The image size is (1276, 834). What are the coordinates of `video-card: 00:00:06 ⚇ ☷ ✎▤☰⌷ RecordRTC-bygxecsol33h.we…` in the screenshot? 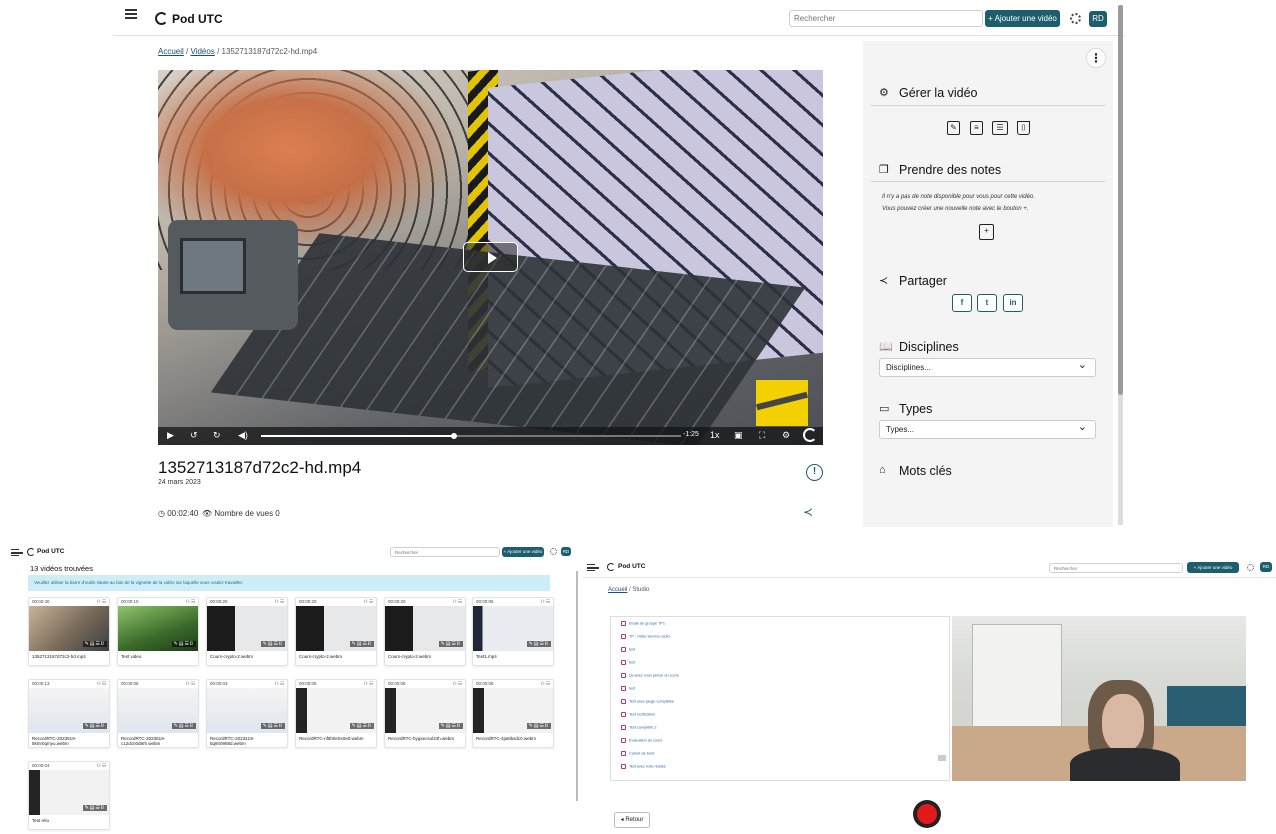 It's located at (425, 713).